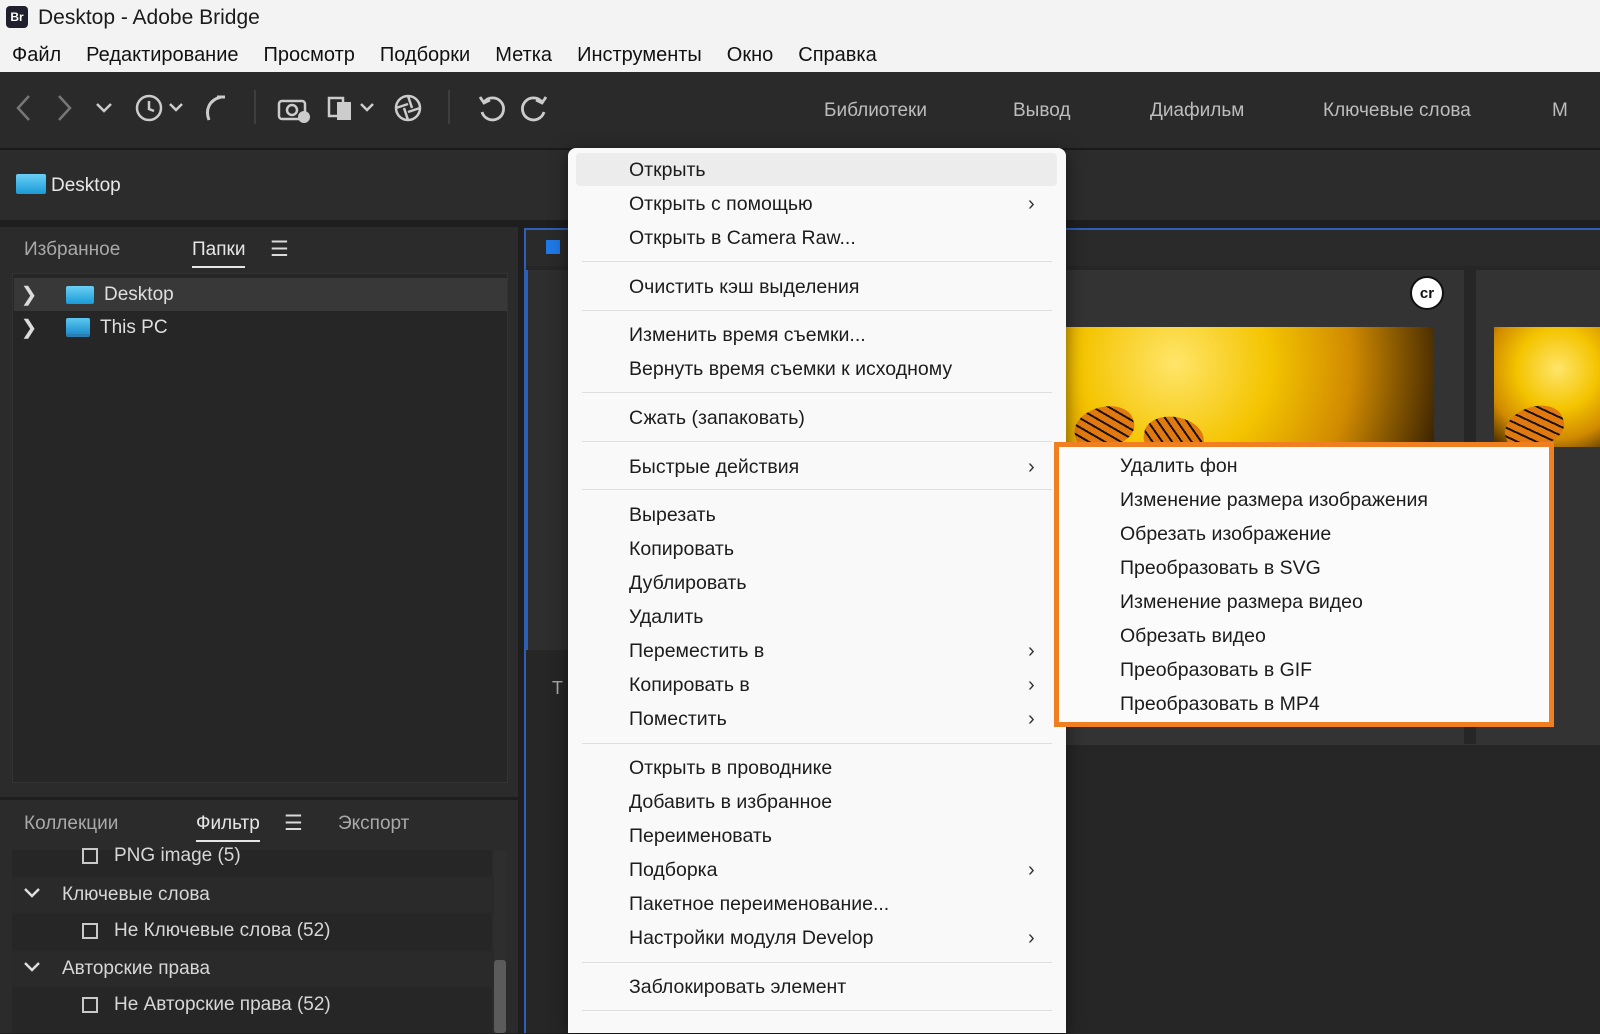 The width and height of the screenshot is (1600, 1034). I want to click on thumbnail-grid-row, so click(1332, 889).